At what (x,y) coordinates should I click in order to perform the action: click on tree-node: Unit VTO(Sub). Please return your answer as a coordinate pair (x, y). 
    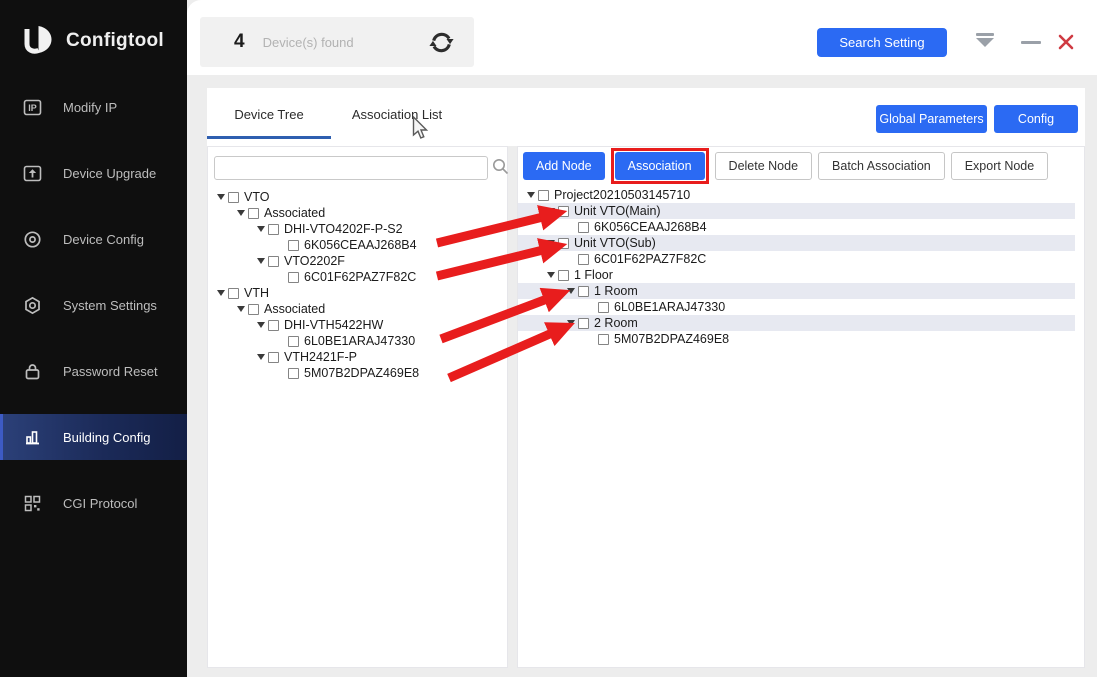
    Looking at the image, I should click on (796, 243).